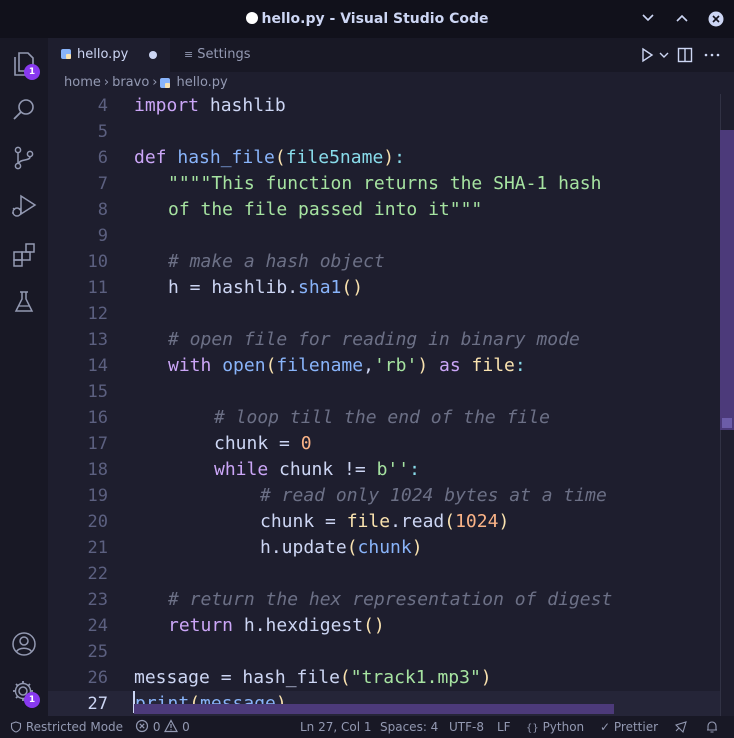  What do you see at coordinates (386, 314) in the screenshot?
I see `code-line: 12` at bounding box center [386, 314].